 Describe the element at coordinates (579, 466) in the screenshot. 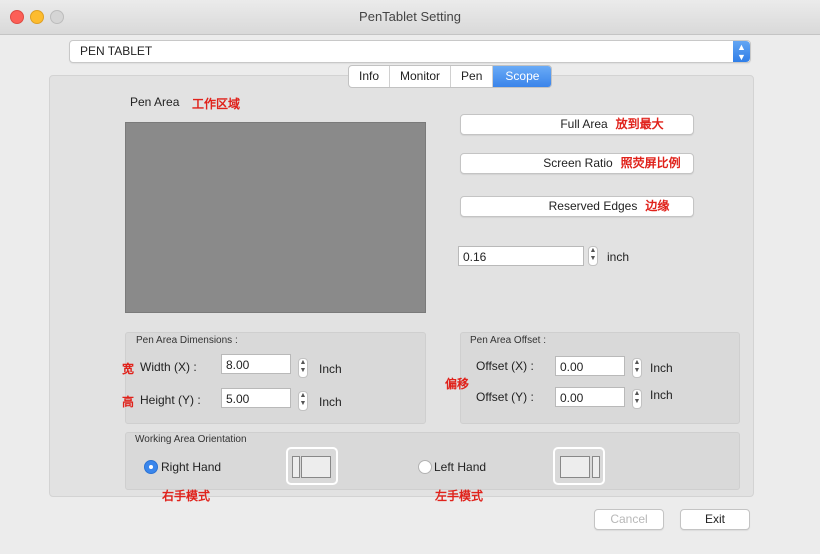

I see `left-hand-layout-icon` at that location.